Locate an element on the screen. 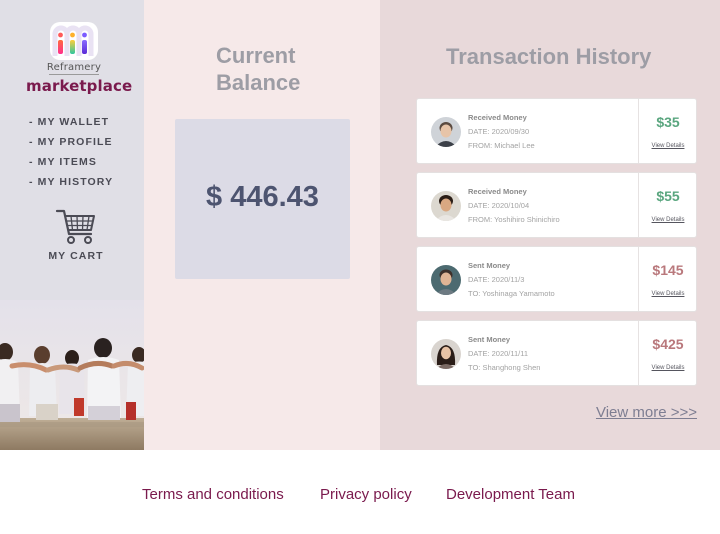 The height and width of the screenshot is (534, 720). sidebar-item-my-profile: - MY PROFILE is located at coordinates (71, 146).